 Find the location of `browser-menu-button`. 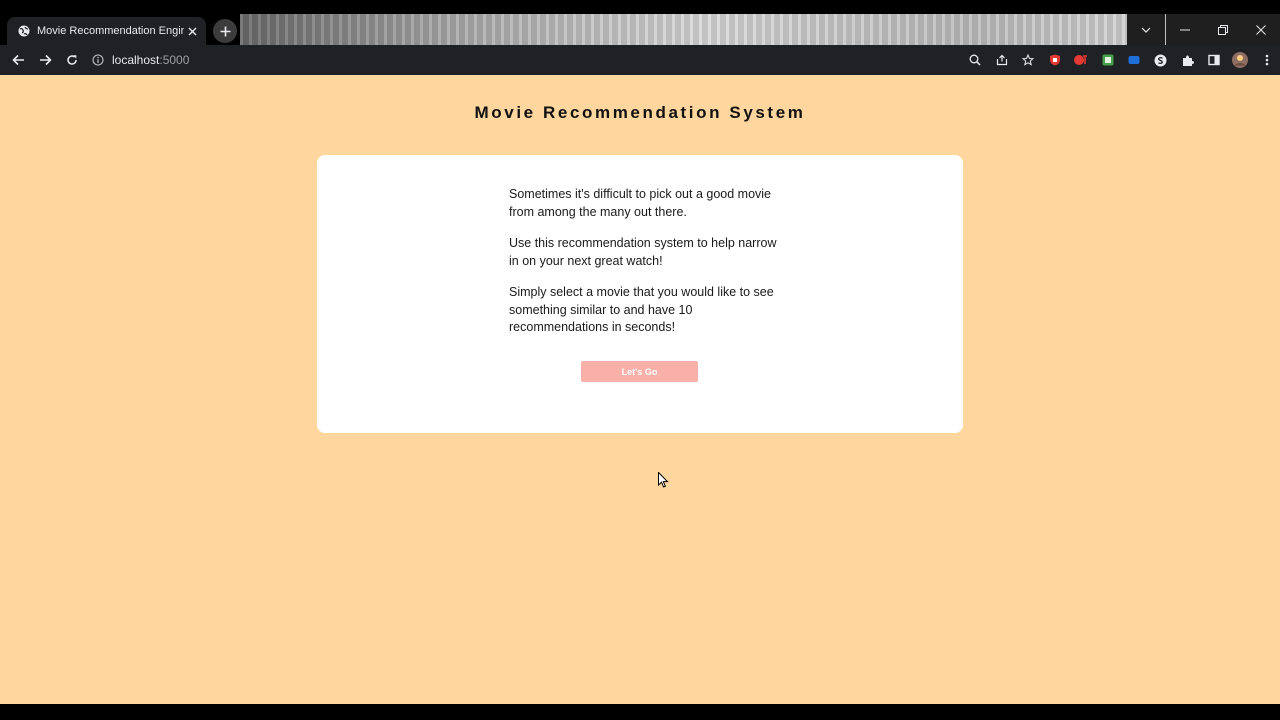

browser-menu-button is located at coordinates (1267, 60).